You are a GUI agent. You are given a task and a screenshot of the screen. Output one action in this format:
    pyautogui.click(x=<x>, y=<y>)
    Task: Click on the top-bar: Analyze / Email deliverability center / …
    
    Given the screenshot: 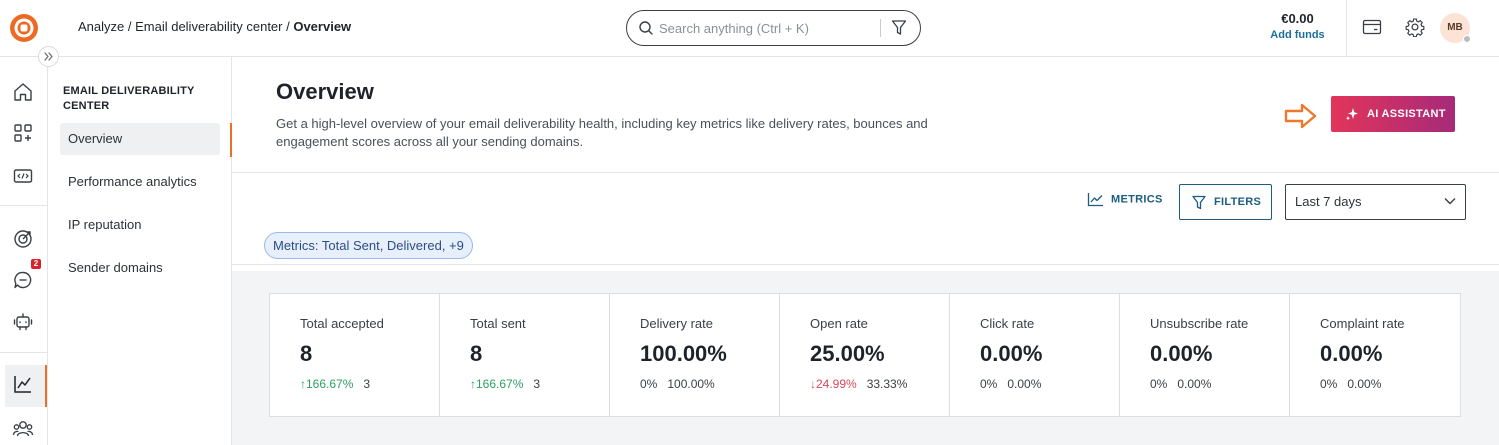 What is the action you would take?
    pyautogui.click(x=749, y=28)
    